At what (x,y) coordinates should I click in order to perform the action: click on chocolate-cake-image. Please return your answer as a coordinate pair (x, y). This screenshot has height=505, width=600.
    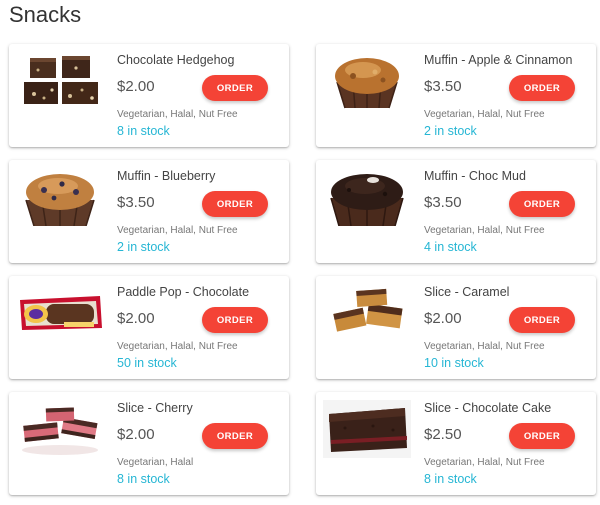
    Looking at the image, I should click on (367, 429).